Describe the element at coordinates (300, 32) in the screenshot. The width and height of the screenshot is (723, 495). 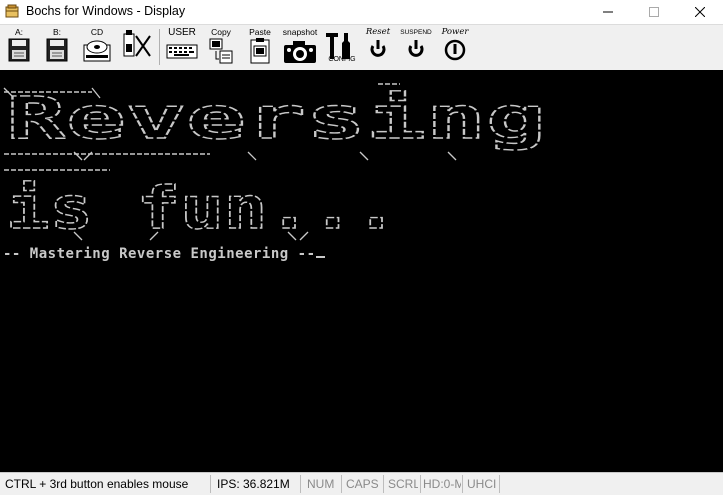
I see `snapshot-label: snapshot` at that location.